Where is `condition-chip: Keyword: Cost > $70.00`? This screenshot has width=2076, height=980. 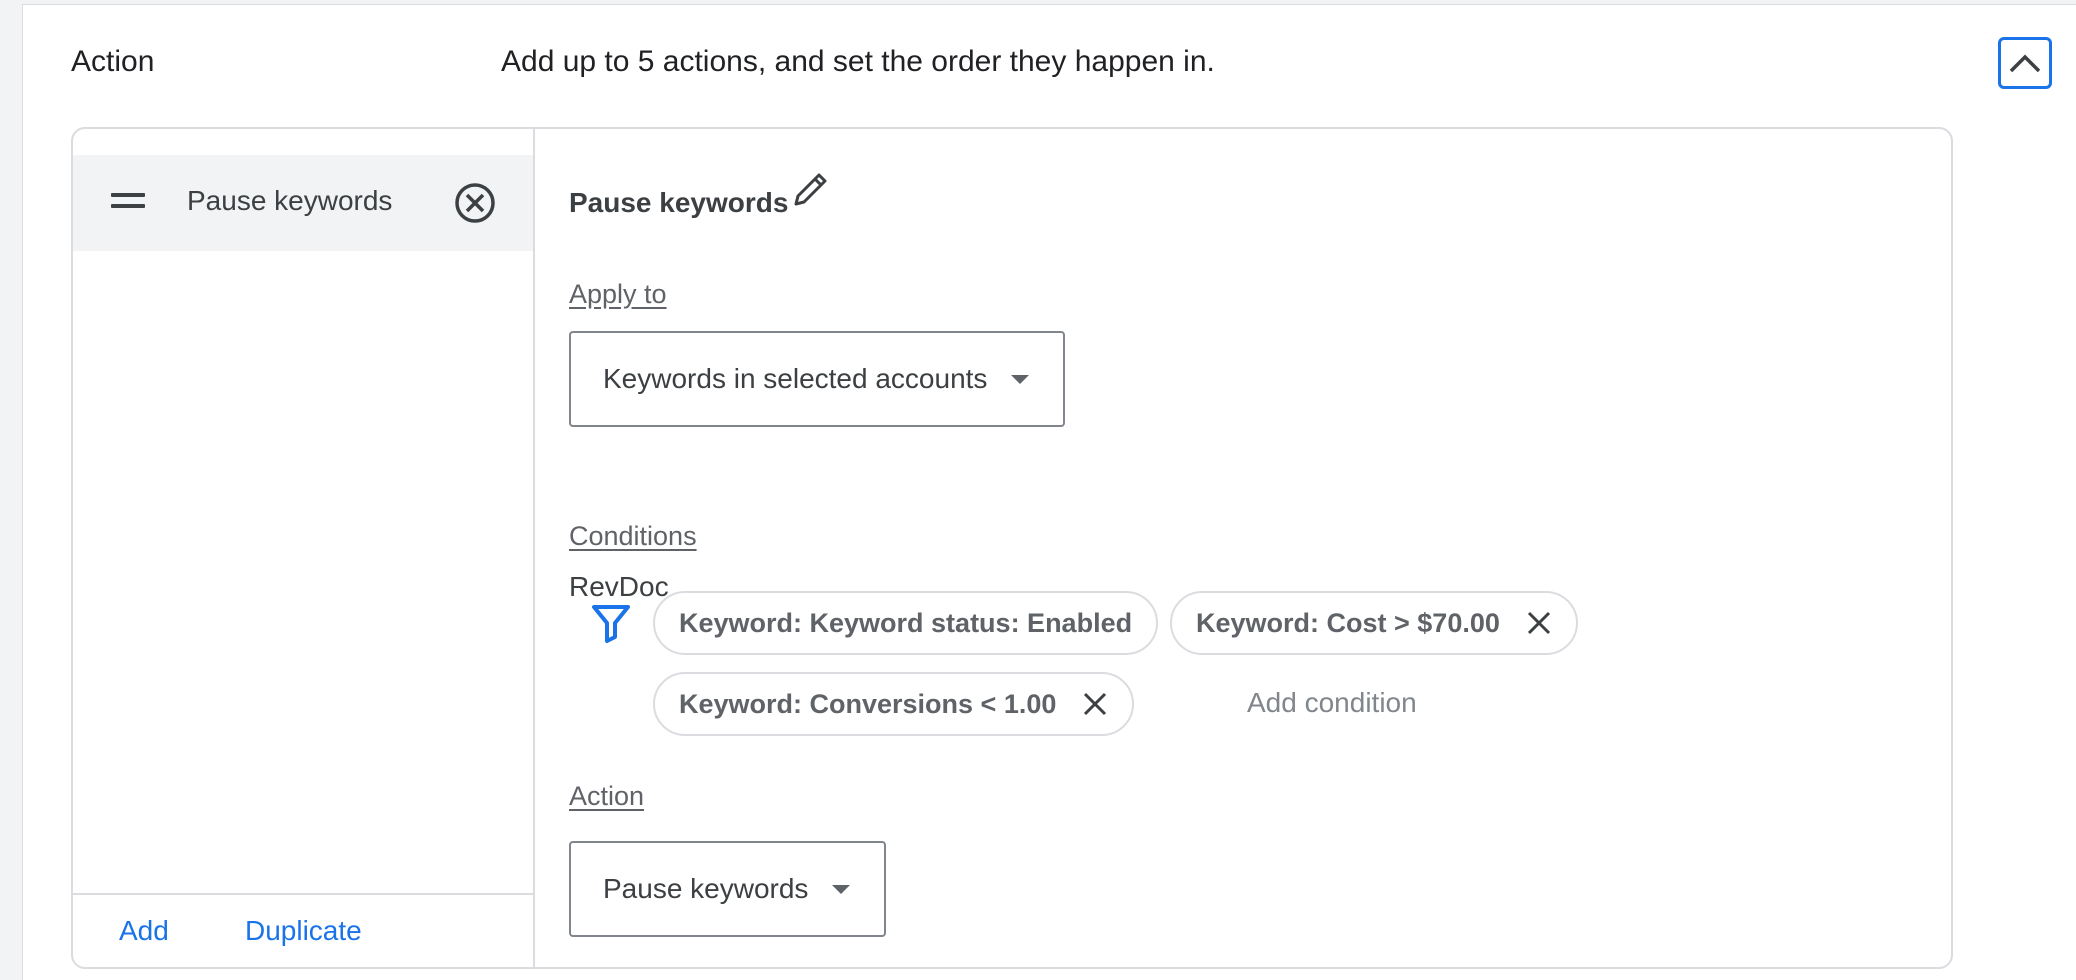 condition-chip: Keyword: Cost > $70.00 is located at coordinates (1374, 623).